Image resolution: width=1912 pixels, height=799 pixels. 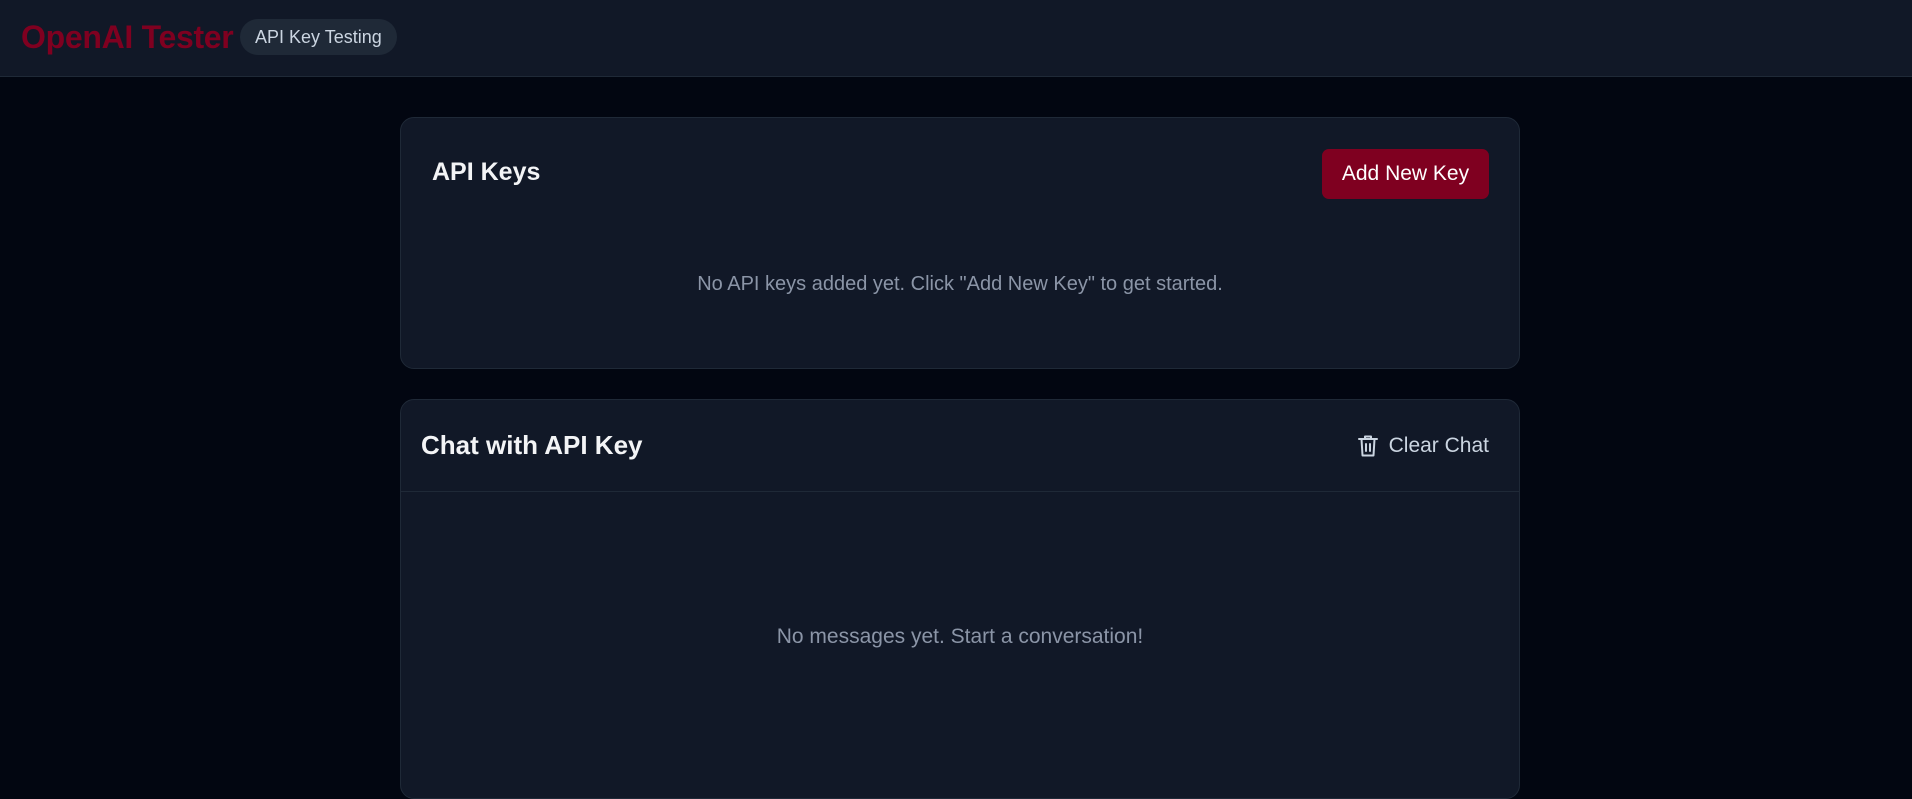 I want to click on clear-chat-button: Clear Chat, so click(x=1423, y=446).